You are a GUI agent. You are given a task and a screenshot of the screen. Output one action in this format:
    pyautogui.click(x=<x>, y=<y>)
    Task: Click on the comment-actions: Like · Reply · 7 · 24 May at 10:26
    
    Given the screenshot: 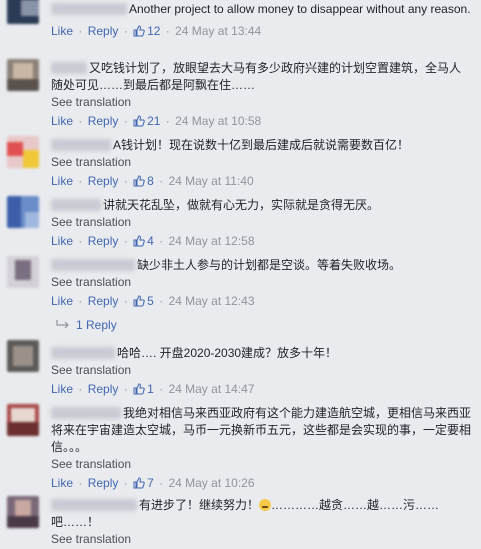 What is the action you would take?
    pyautogui.click(x=153, y=483)
    